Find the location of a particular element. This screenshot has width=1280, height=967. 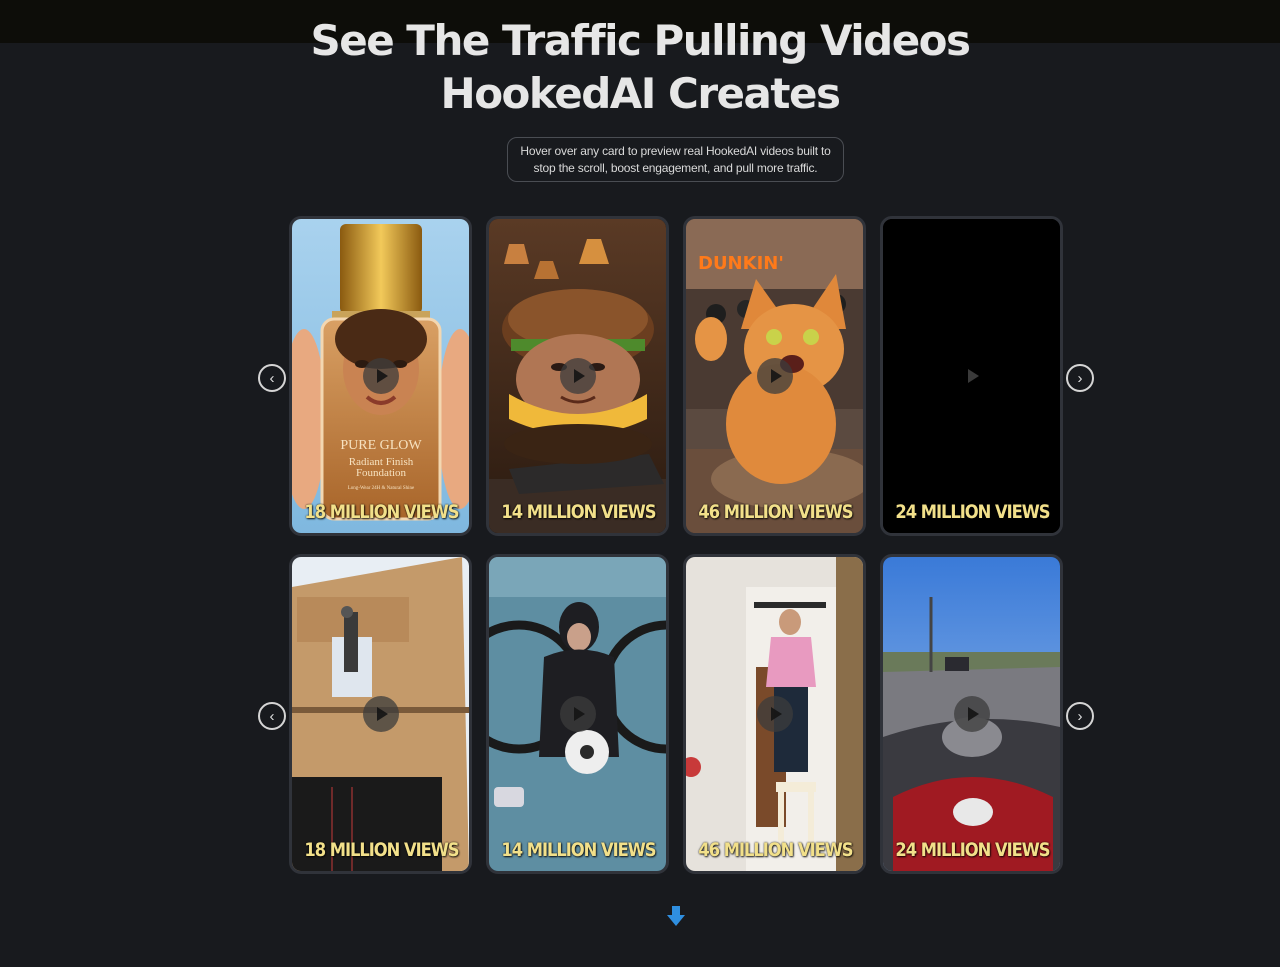

video-card-loading: 24 MILLION VIEWS is located at coordinates (971, 376).